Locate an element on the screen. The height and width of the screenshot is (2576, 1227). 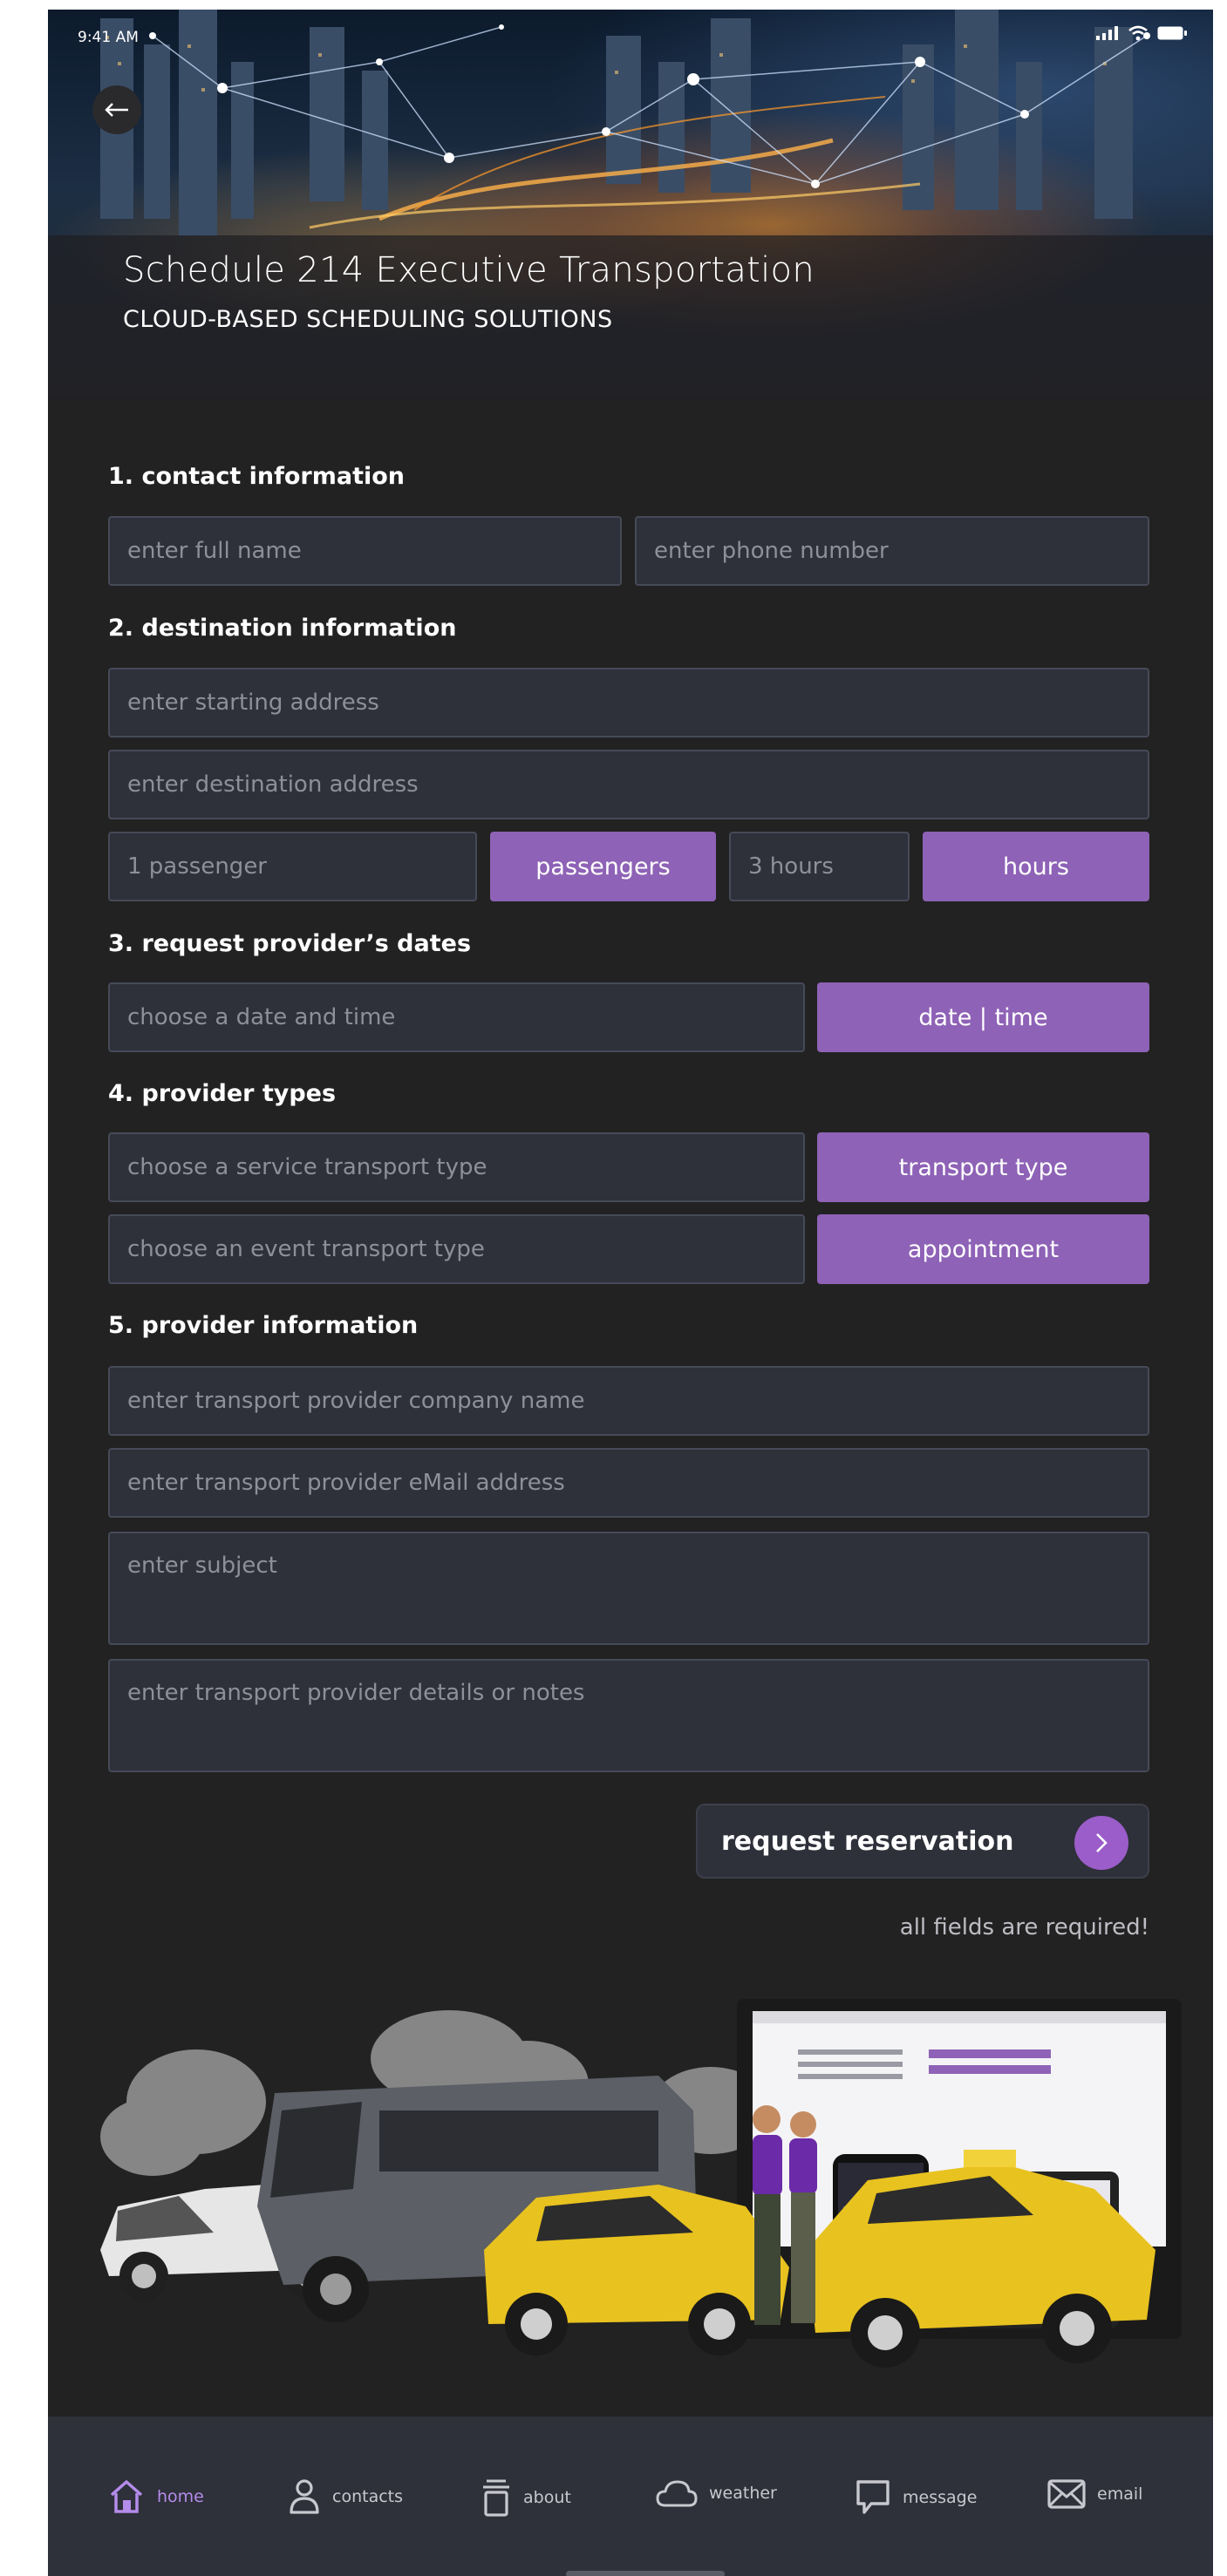
status-time: 9:41 AM is located at coordinates (108, 37).